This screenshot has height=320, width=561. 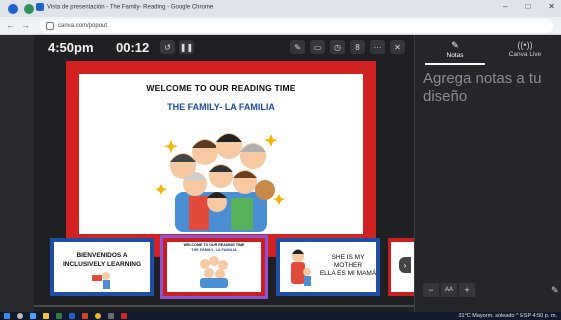 What do you see at coordinates (525, 54) in the screenshot?
I see `tab-canva-live-label: Canva Live` at bounding box center [525, 54].